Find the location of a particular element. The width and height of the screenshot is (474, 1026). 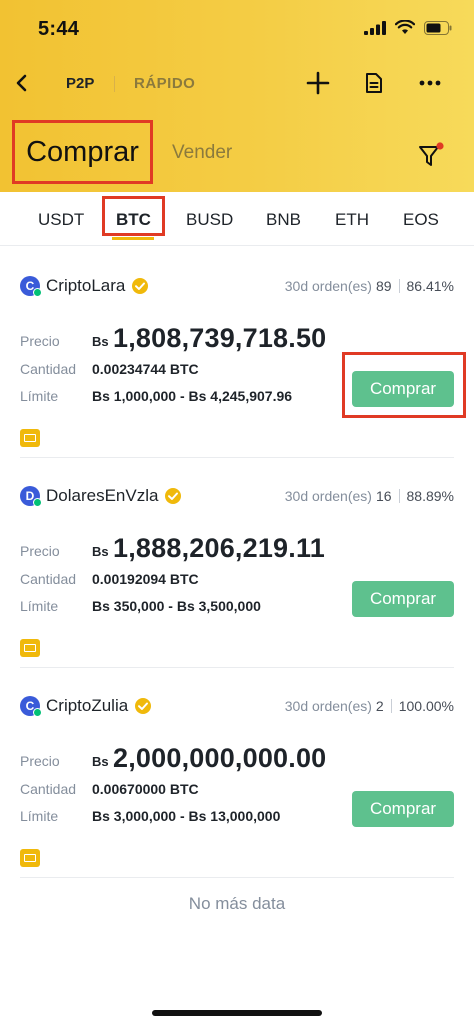

limit-value: Bs 350,000 - Bs 3,500,000 is located at coordinates (176, 606).